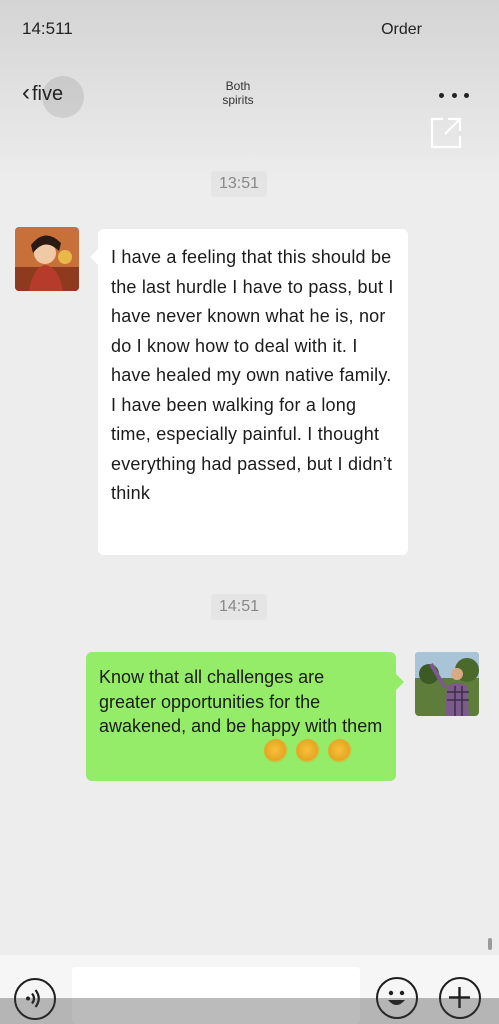 Image resolution: width=499 pixels, height=1024 pixels. What do you see at coordinates (401, 29) in the screenshot?
I see `status-right-text: Order` at bounding box center [401, 29].